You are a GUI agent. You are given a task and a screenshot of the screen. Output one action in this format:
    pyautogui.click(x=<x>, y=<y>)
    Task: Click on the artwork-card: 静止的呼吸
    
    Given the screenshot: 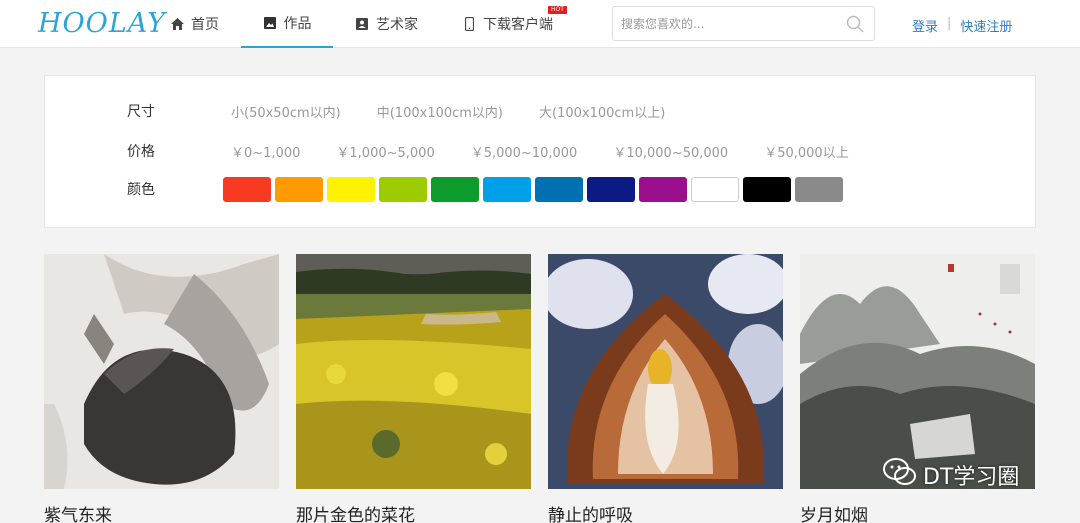 What is the action you would take?
    pyautogui.click(x=665, y=388)
    